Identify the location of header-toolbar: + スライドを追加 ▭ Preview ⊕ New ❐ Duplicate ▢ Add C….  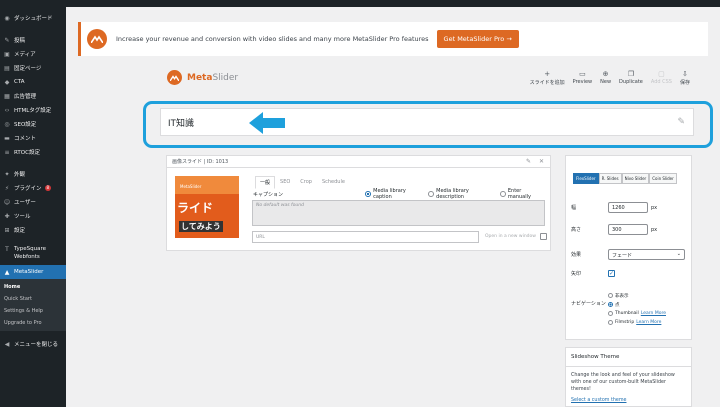
(610, 78).